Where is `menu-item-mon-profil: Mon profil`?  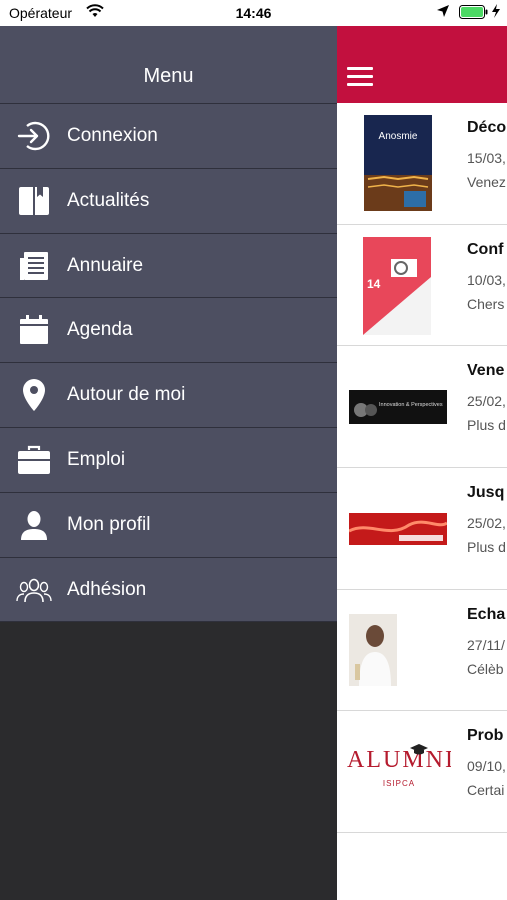 menu-item-mon-profil: Mon profil is located at coordinates (168, 525).